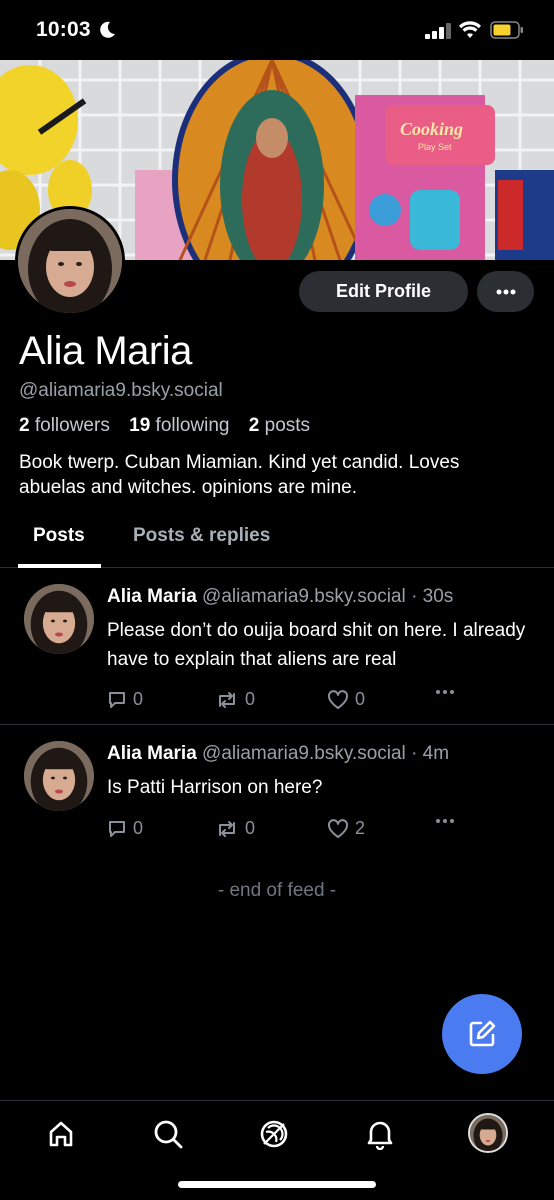  Describe the element at coordinates (506, 30) in the screenshot. I see `battery-icon` at that location.